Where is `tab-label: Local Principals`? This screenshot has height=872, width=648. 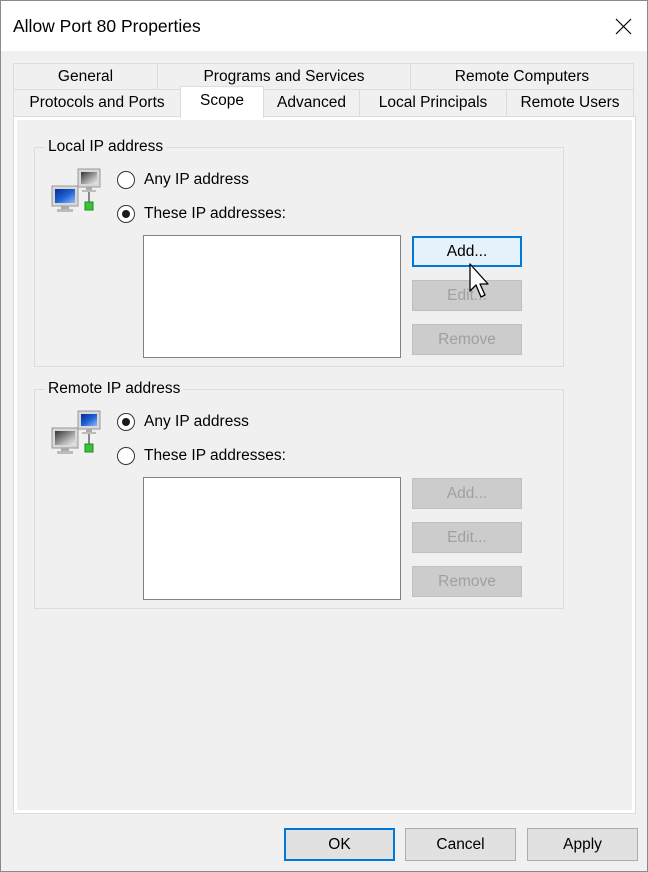 tab-label: Local Principals is located at coordinates (433, 102).